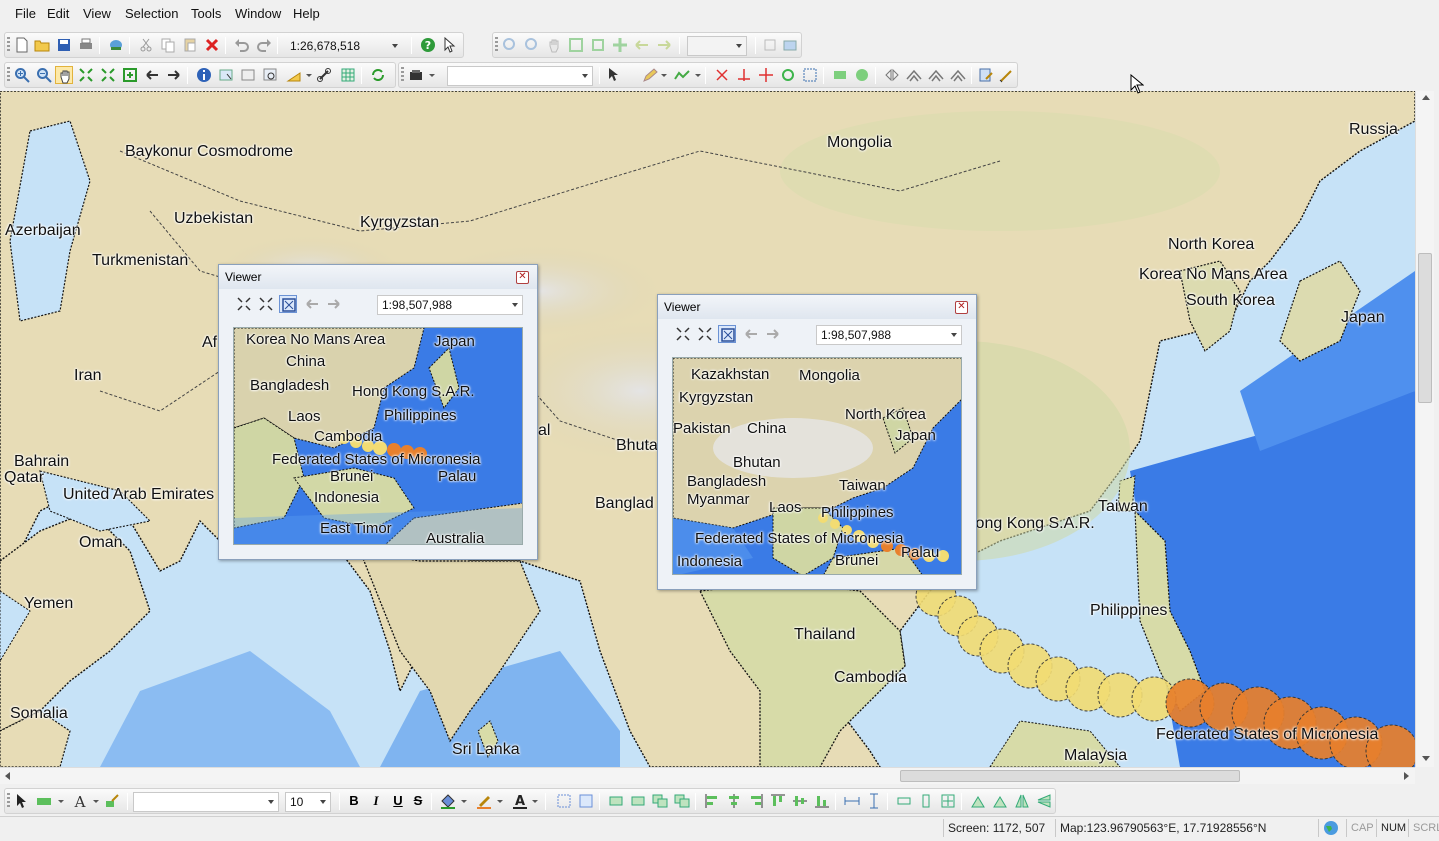 This screenshot has height=841, width=1439. Describe the element at coordinates (1426, 758) in the screenshot. I see `scroll-down-icon` at that location.